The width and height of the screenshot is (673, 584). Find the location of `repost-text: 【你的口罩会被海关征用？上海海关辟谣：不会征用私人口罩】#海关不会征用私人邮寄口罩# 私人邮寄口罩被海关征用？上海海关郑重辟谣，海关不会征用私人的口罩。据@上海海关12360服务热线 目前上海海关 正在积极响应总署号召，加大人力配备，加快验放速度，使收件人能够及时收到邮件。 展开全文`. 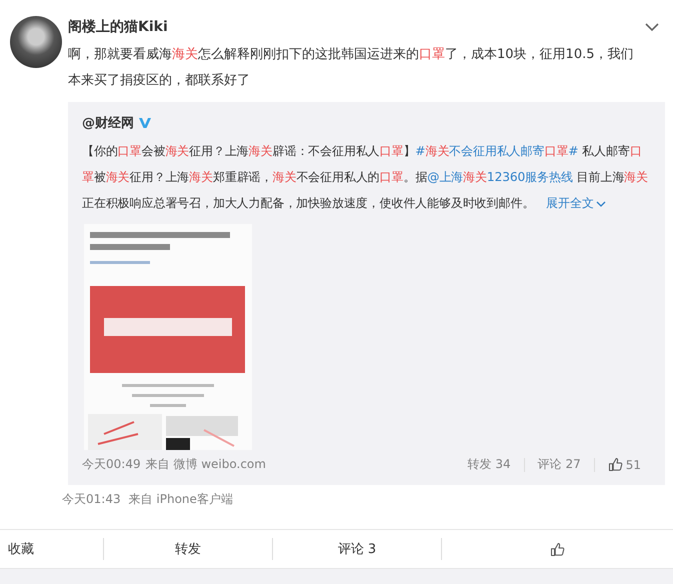

repost-text: 【你的口罩会被海关征用？上海海关辟谣：不会征用私人口罩】#海关不会征用私人邮寄口罩# 私人邮寄口罩被海关征用？上海海关郑重辟谣，海关不会征用私人的口罩。据@上海海关12360服务热线 目前上海海关 正在积极响应总署号召，加大人力配备，加快验放速度，使收件人能够及时收到邮件。 展开全文 is located at coordinates (365, 177).